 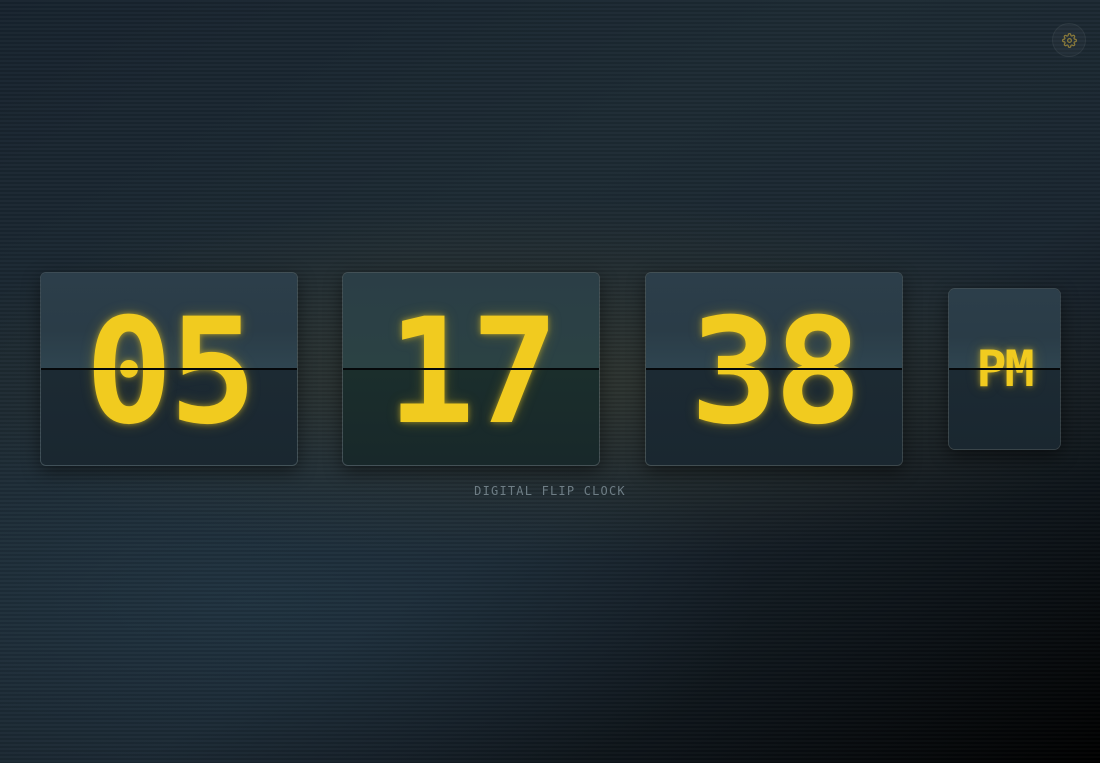 I want to click on hours-card: 05, so click(x=169, y=369).